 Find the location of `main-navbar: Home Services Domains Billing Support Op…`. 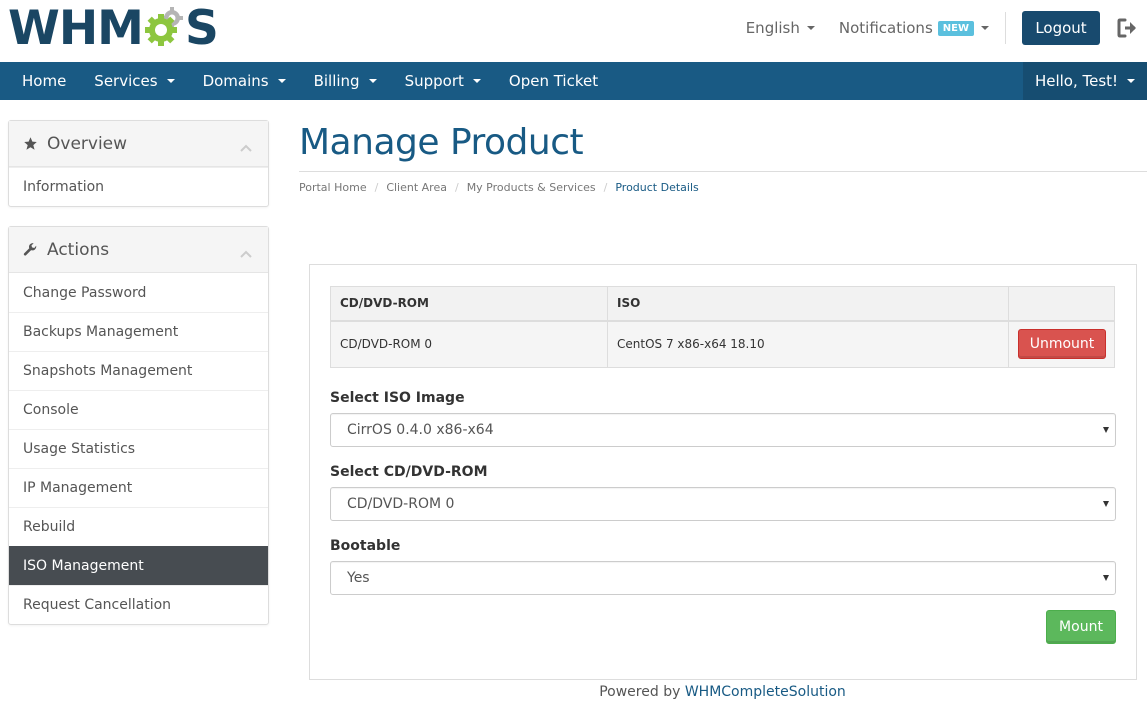

main-navbar: Home Services Domains Billing Support Op… is located at coordinates (573, 81).